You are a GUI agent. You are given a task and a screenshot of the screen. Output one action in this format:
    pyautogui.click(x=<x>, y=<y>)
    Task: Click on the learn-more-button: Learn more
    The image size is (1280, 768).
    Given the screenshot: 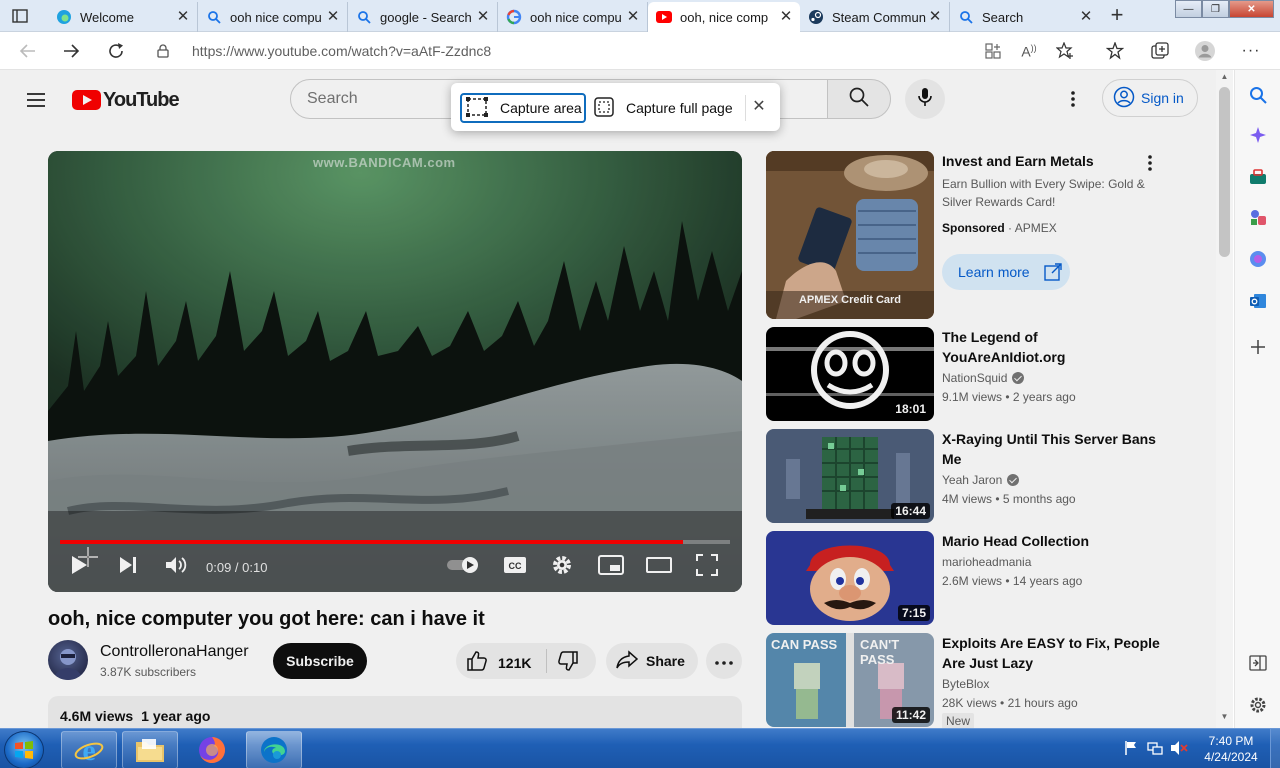 What is the action you would take?
    pyautogui.click(x=1006, y=272)
    